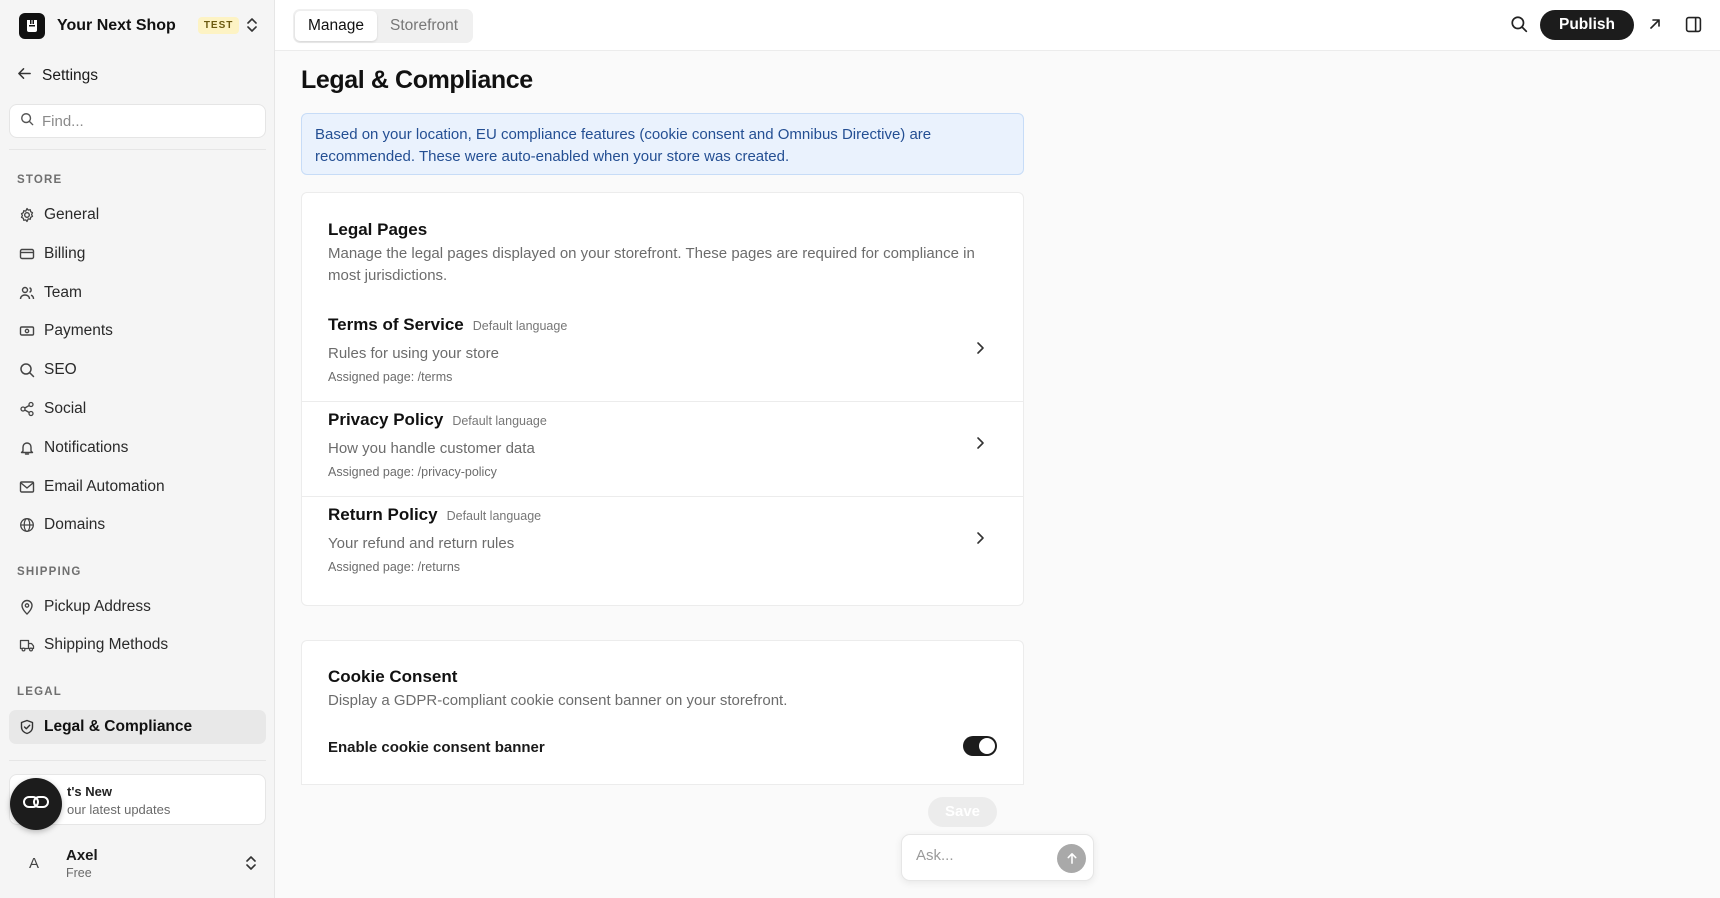  I want to click on sidebar-item-label: Team, so click(63, 292).